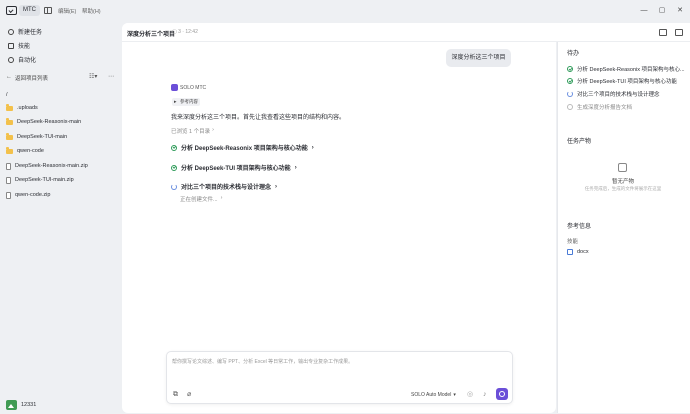  I want to click on nav-skills-label: 技能, so click(24, 47).